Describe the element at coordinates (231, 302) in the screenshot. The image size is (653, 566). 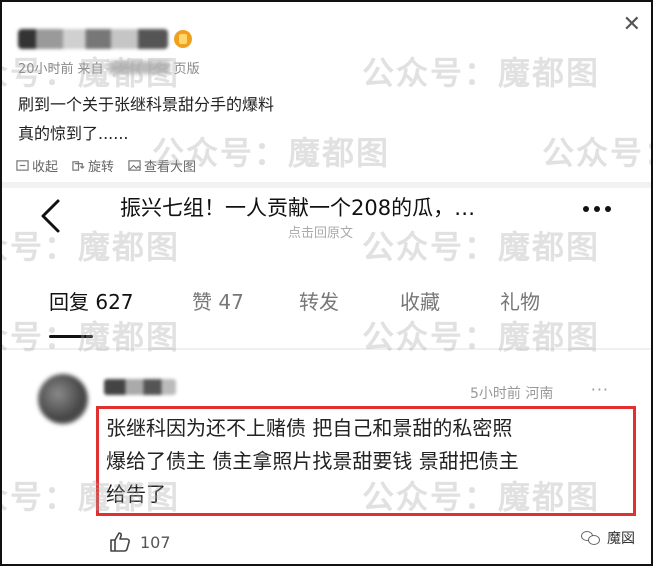
I see `tab-count: 47` at that location.